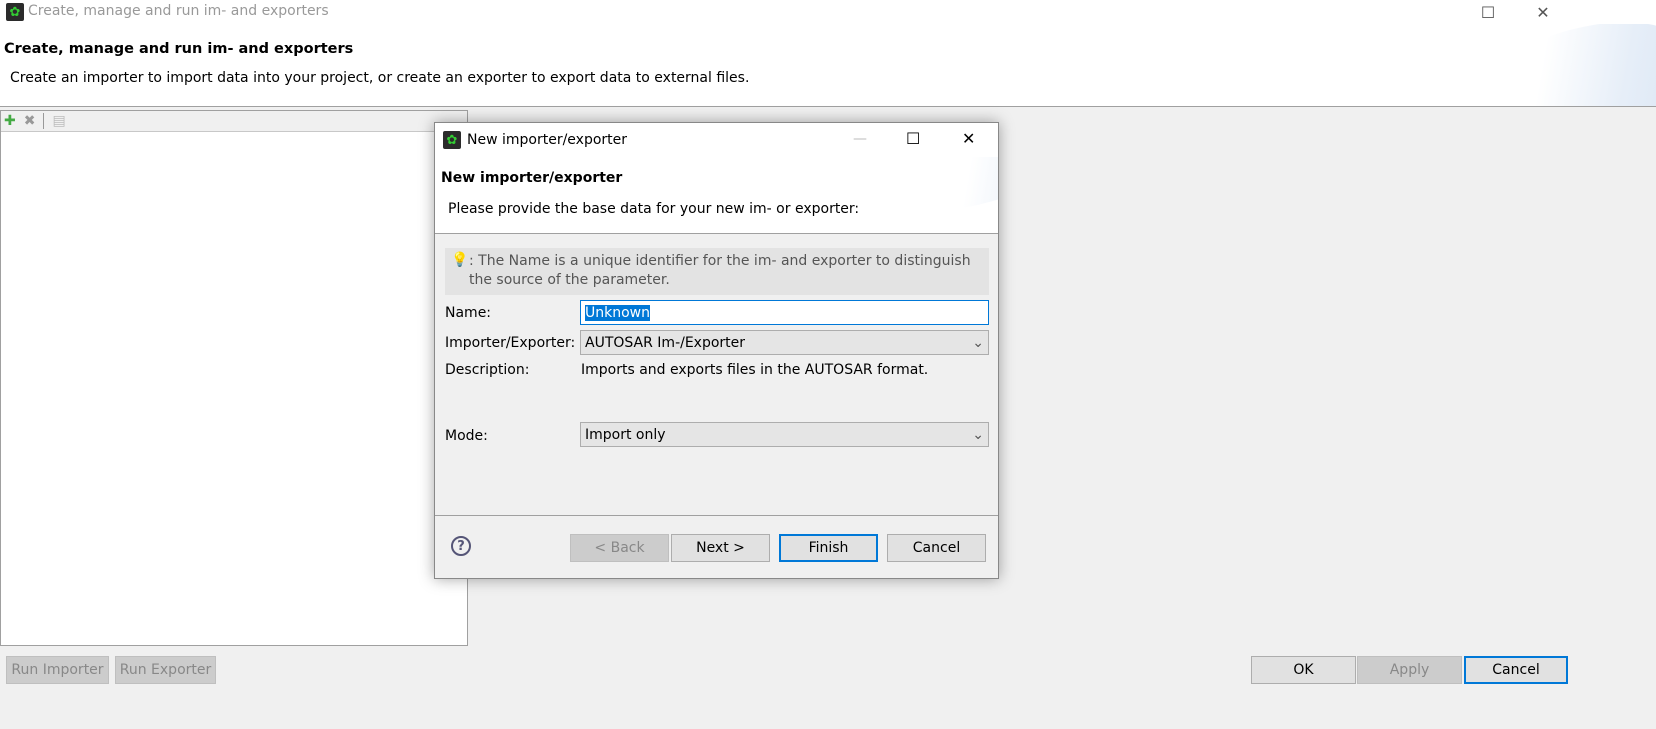 The height and width of the screenshot is (729, 1656). I want to click on type-select: AUTOSAR Im-/Exporter ⌄, so click(784, 342).